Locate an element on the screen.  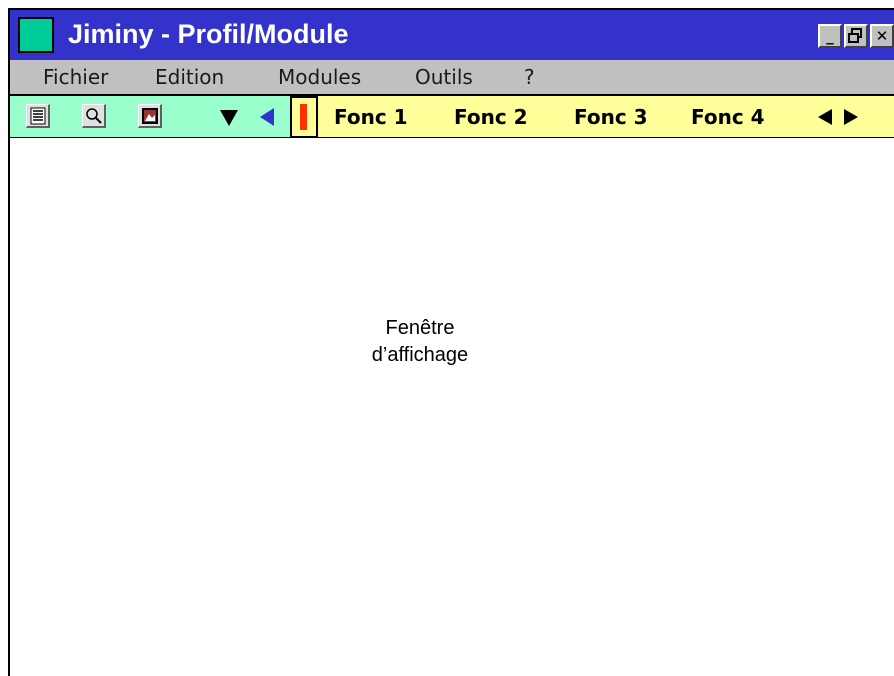
arrow-right-icon is located at coordinates (851, 117).